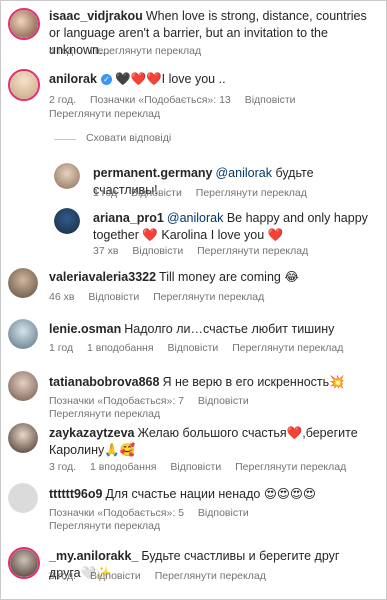  I want to click on comment-meta: 3 год. Відповісти Переглянути переклад, so click(163, 576).